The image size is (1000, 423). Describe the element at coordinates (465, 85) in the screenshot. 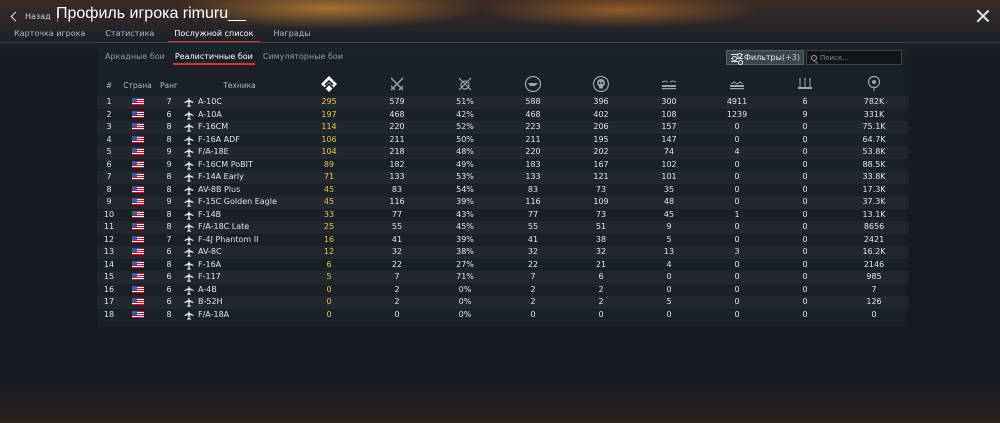

I see `col-win-rate` at that location.